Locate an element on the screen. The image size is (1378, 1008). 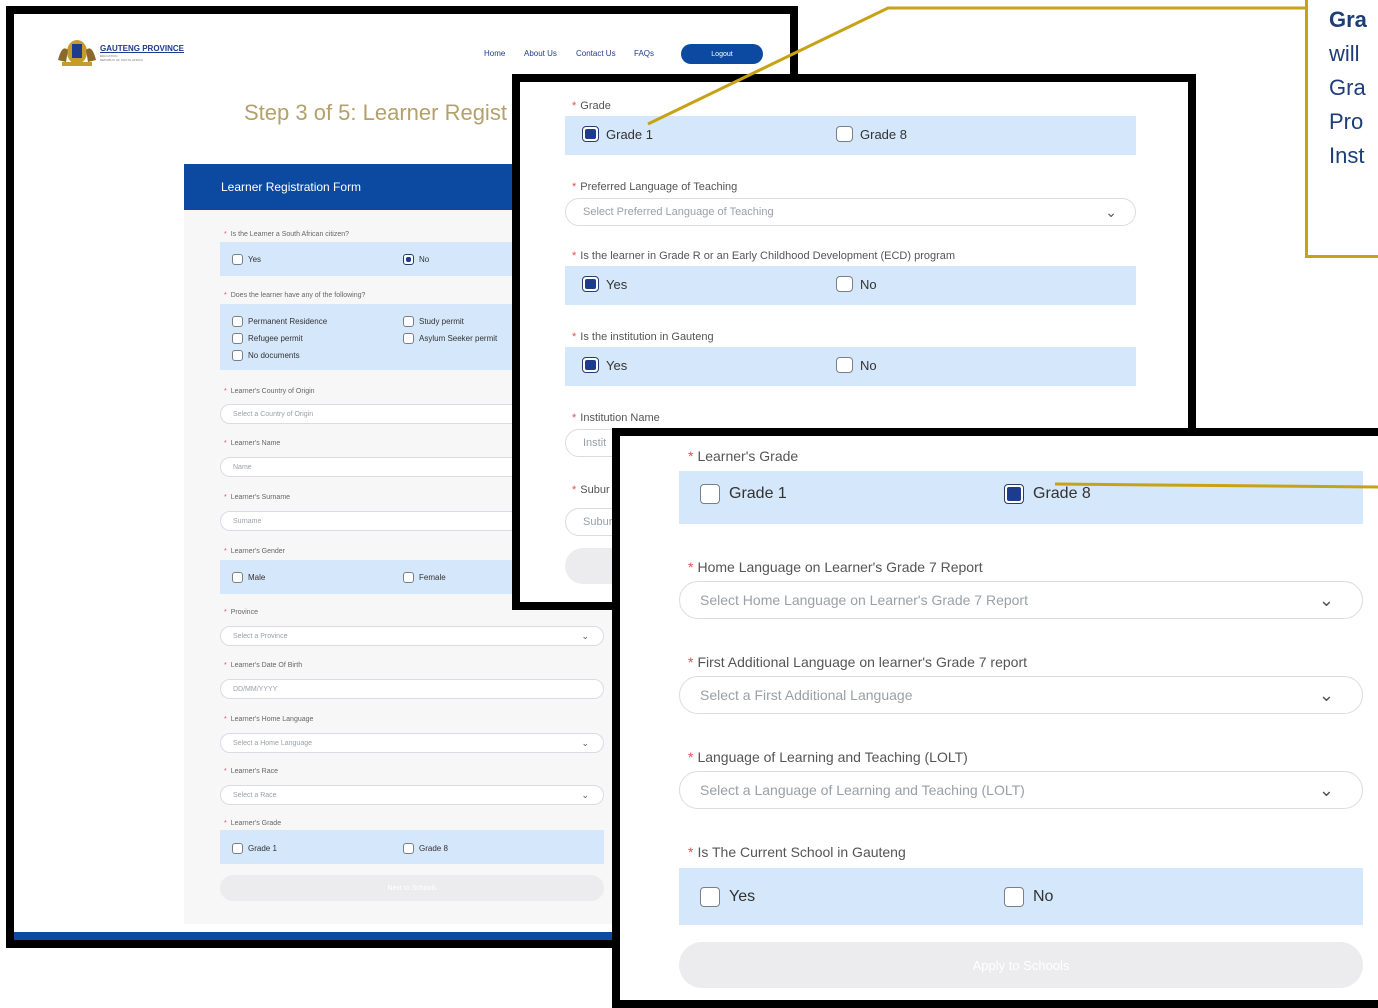
race-select: Select a Race ⌄ is located at coordinates (412, 795).